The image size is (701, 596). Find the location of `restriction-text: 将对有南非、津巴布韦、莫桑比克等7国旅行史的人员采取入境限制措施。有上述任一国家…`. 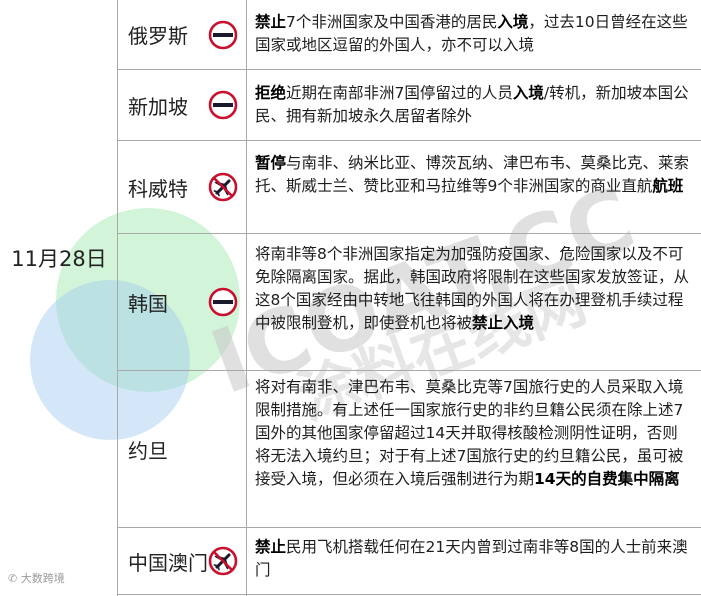

restriction-text: 将对有南非、津巴布韦、莫桑比克等7国旅行史的人员采取入境限制措施。有上述任一国家… is located at coordinates (469, 433).